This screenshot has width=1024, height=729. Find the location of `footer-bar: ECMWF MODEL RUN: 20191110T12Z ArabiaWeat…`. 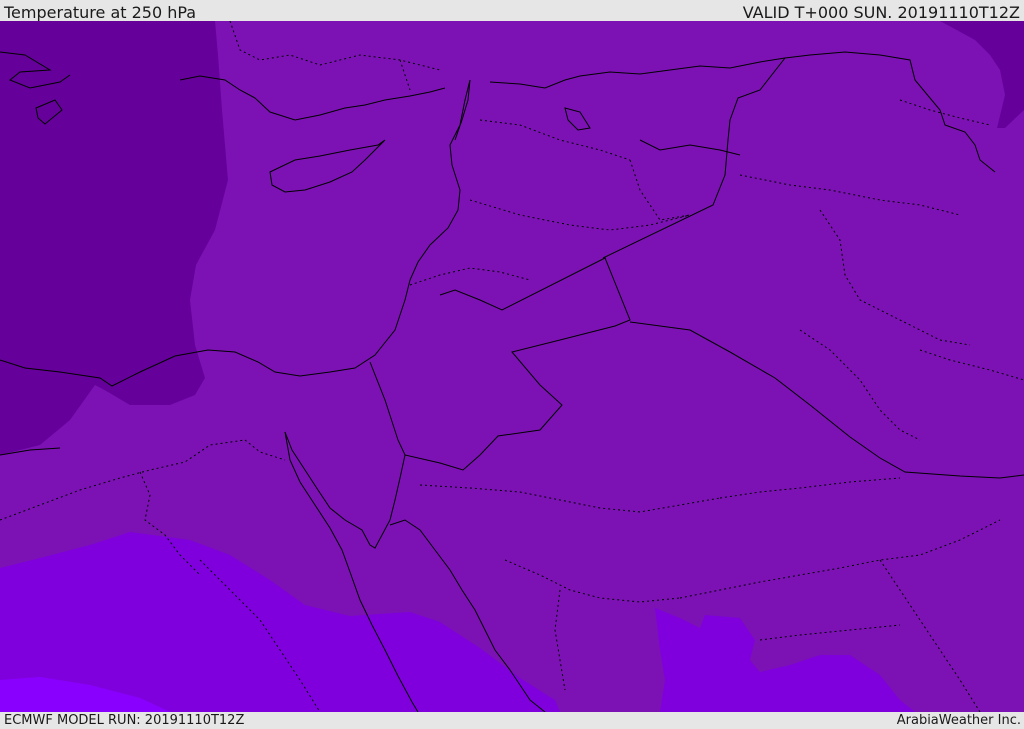

footer-bar: ECMWF MODEL RUN: 20191110T12Z ArabiaWeat… is located at coordinates (512, 720).